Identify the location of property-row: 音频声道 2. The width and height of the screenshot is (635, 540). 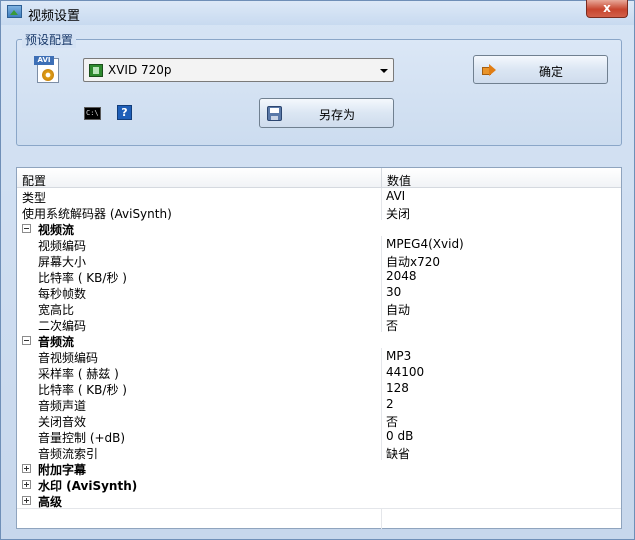
(319, 404).